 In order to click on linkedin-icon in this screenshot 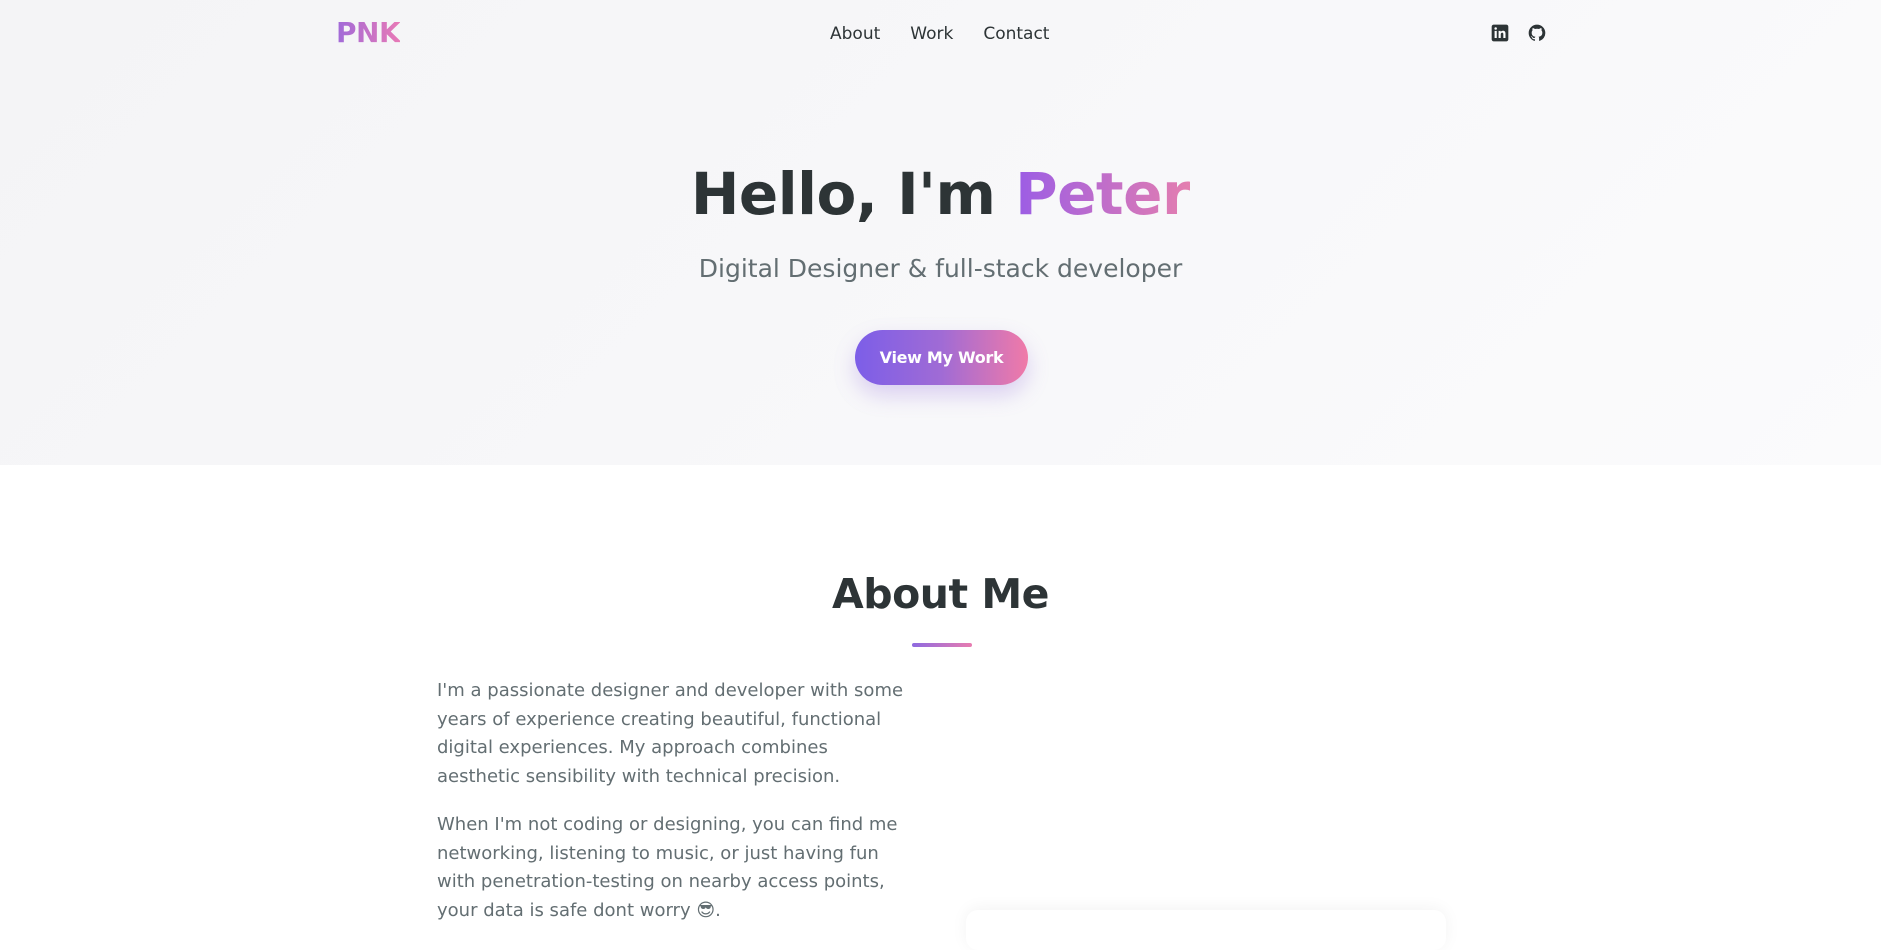, I will do `click(1500, 33)`.